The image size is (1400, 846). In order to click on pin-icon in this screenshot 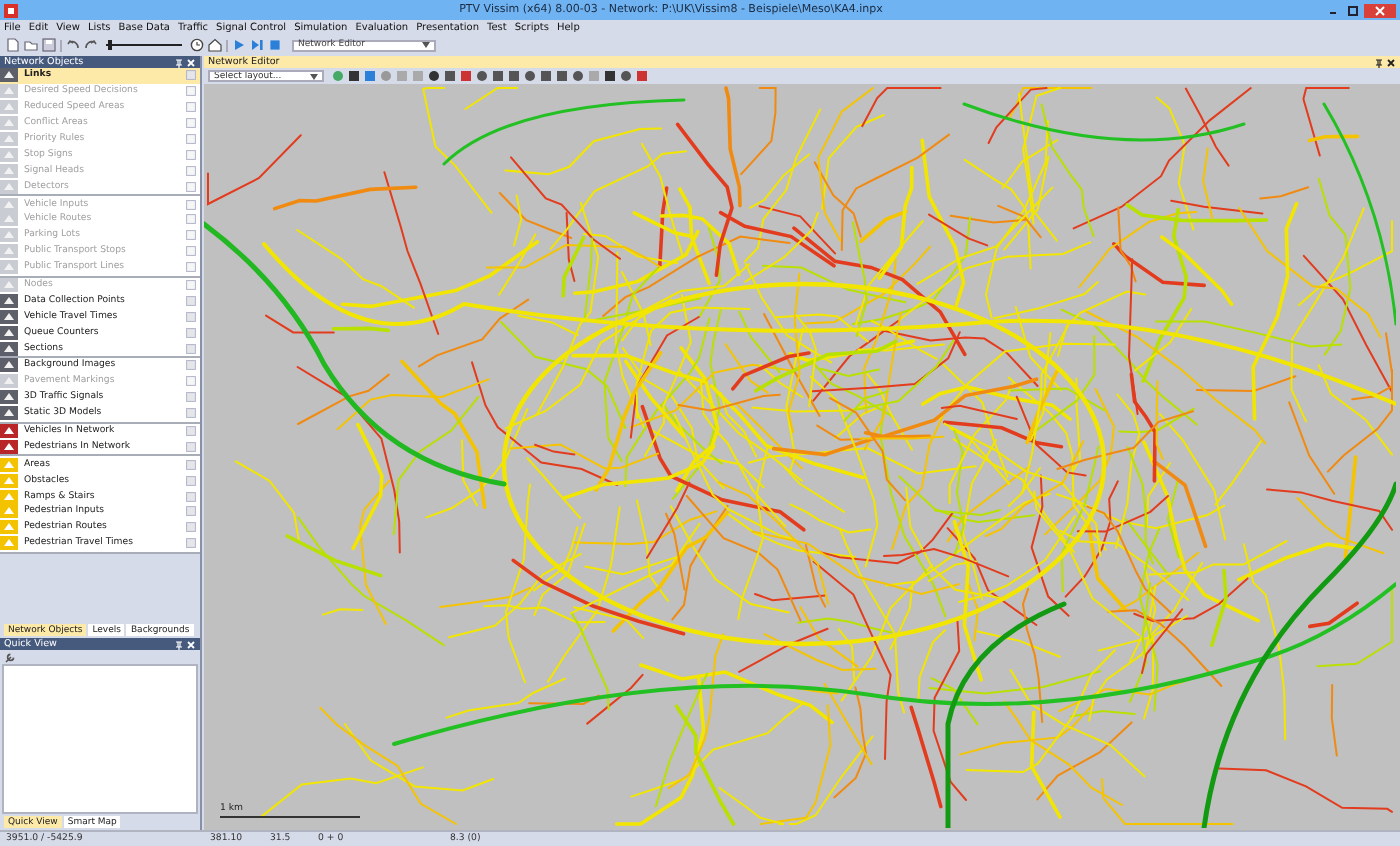, I will do `click(1379, 62)`.